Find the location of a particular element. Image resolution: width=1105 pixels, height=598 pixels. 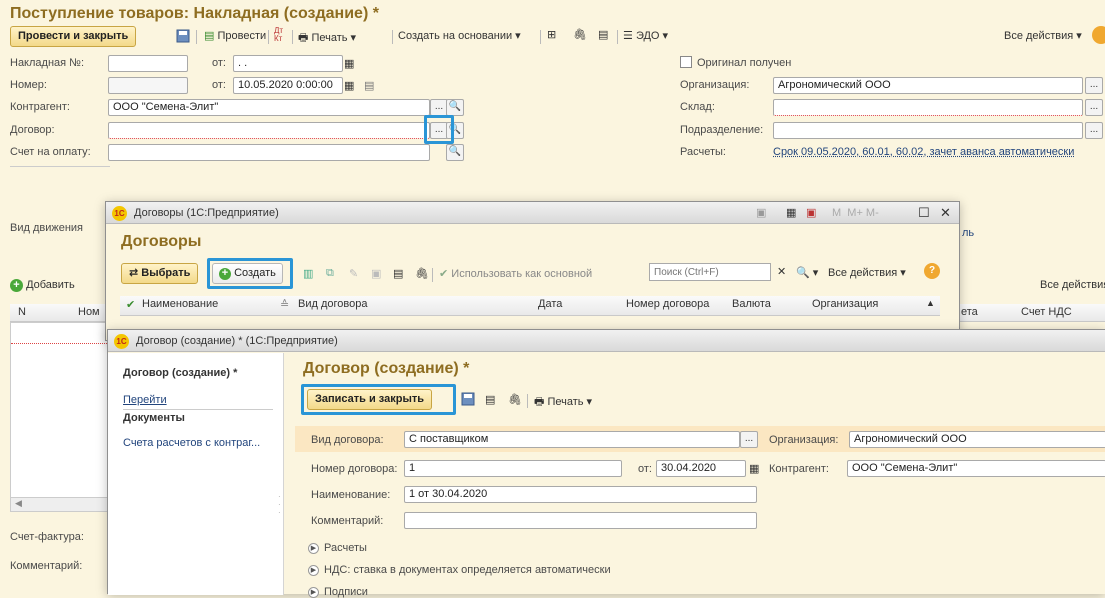

contract-name-field: 1 от 30.04.2020 is located at coordinates (580, 494).